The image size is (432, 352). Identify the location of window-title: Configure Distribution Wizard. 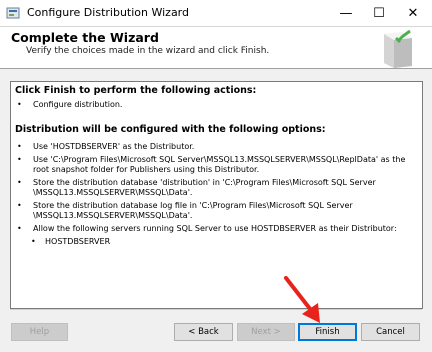
(108, 12).